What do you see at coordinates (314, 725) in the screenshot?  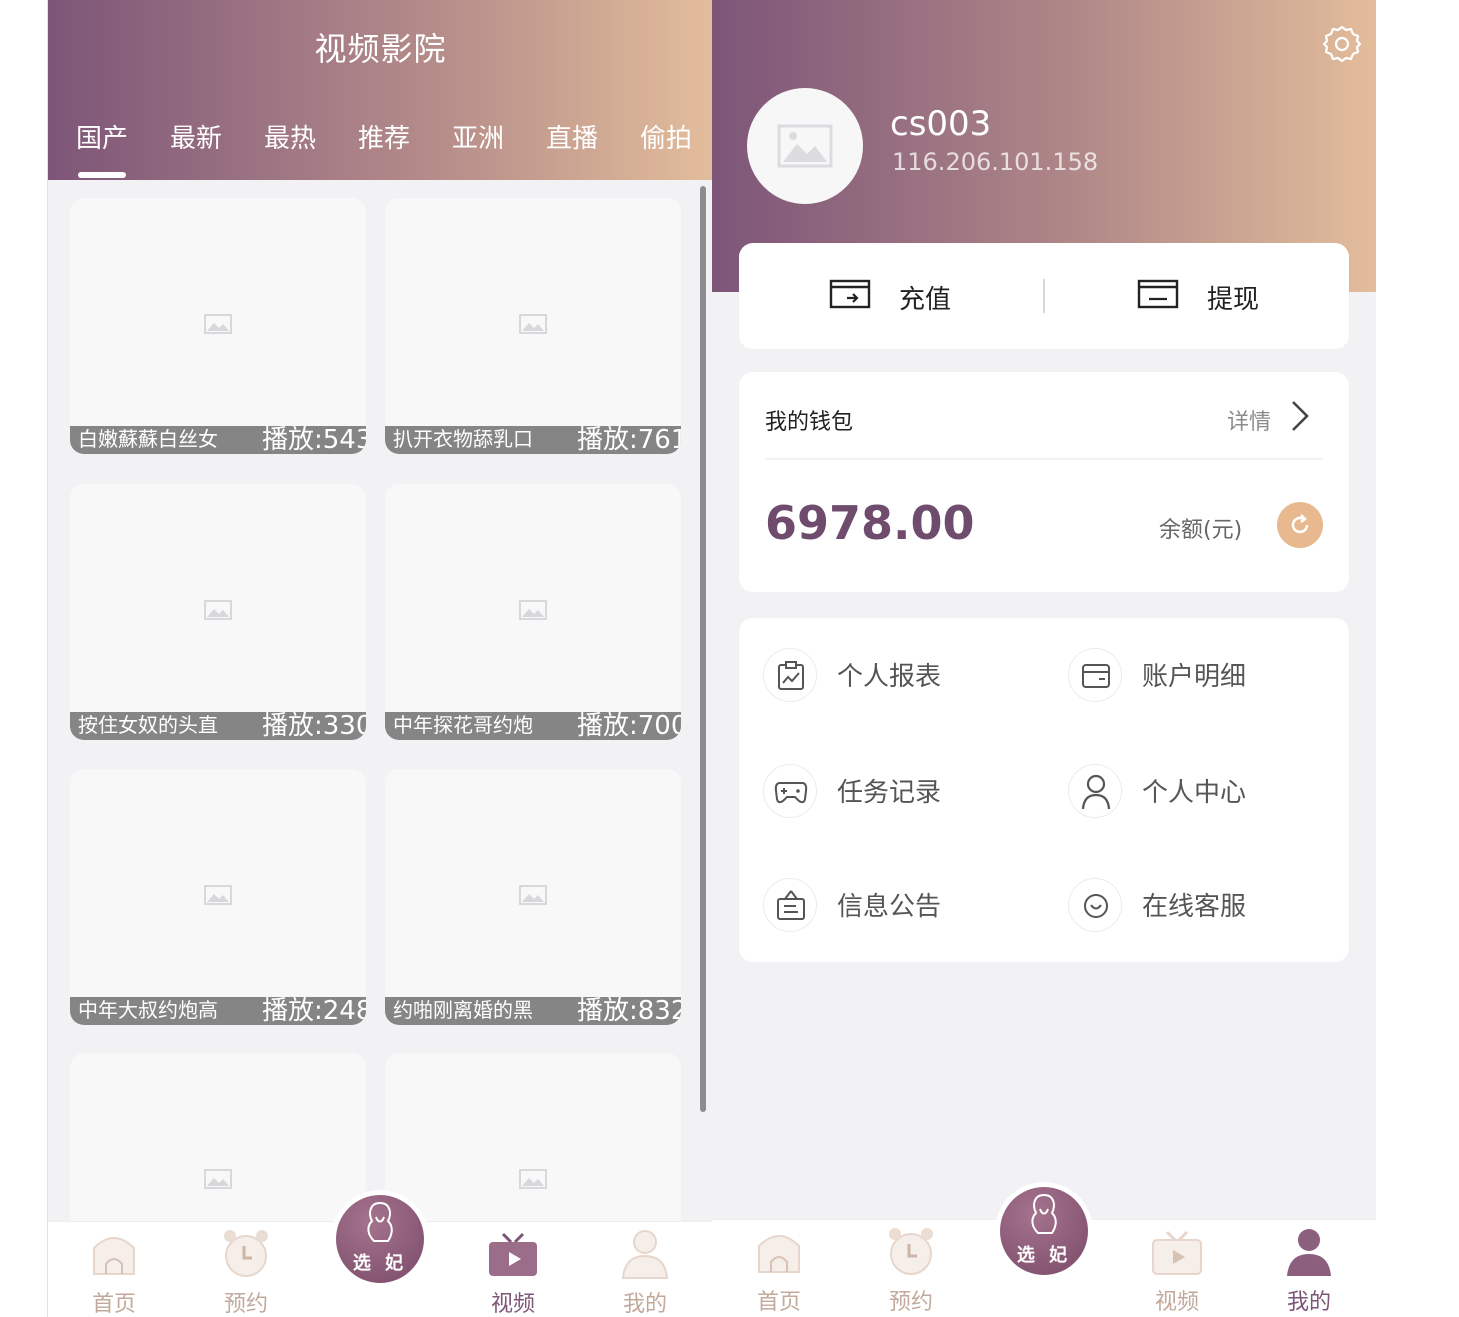 I see `play-count: 播放:330` at bounding box center [314, 725].